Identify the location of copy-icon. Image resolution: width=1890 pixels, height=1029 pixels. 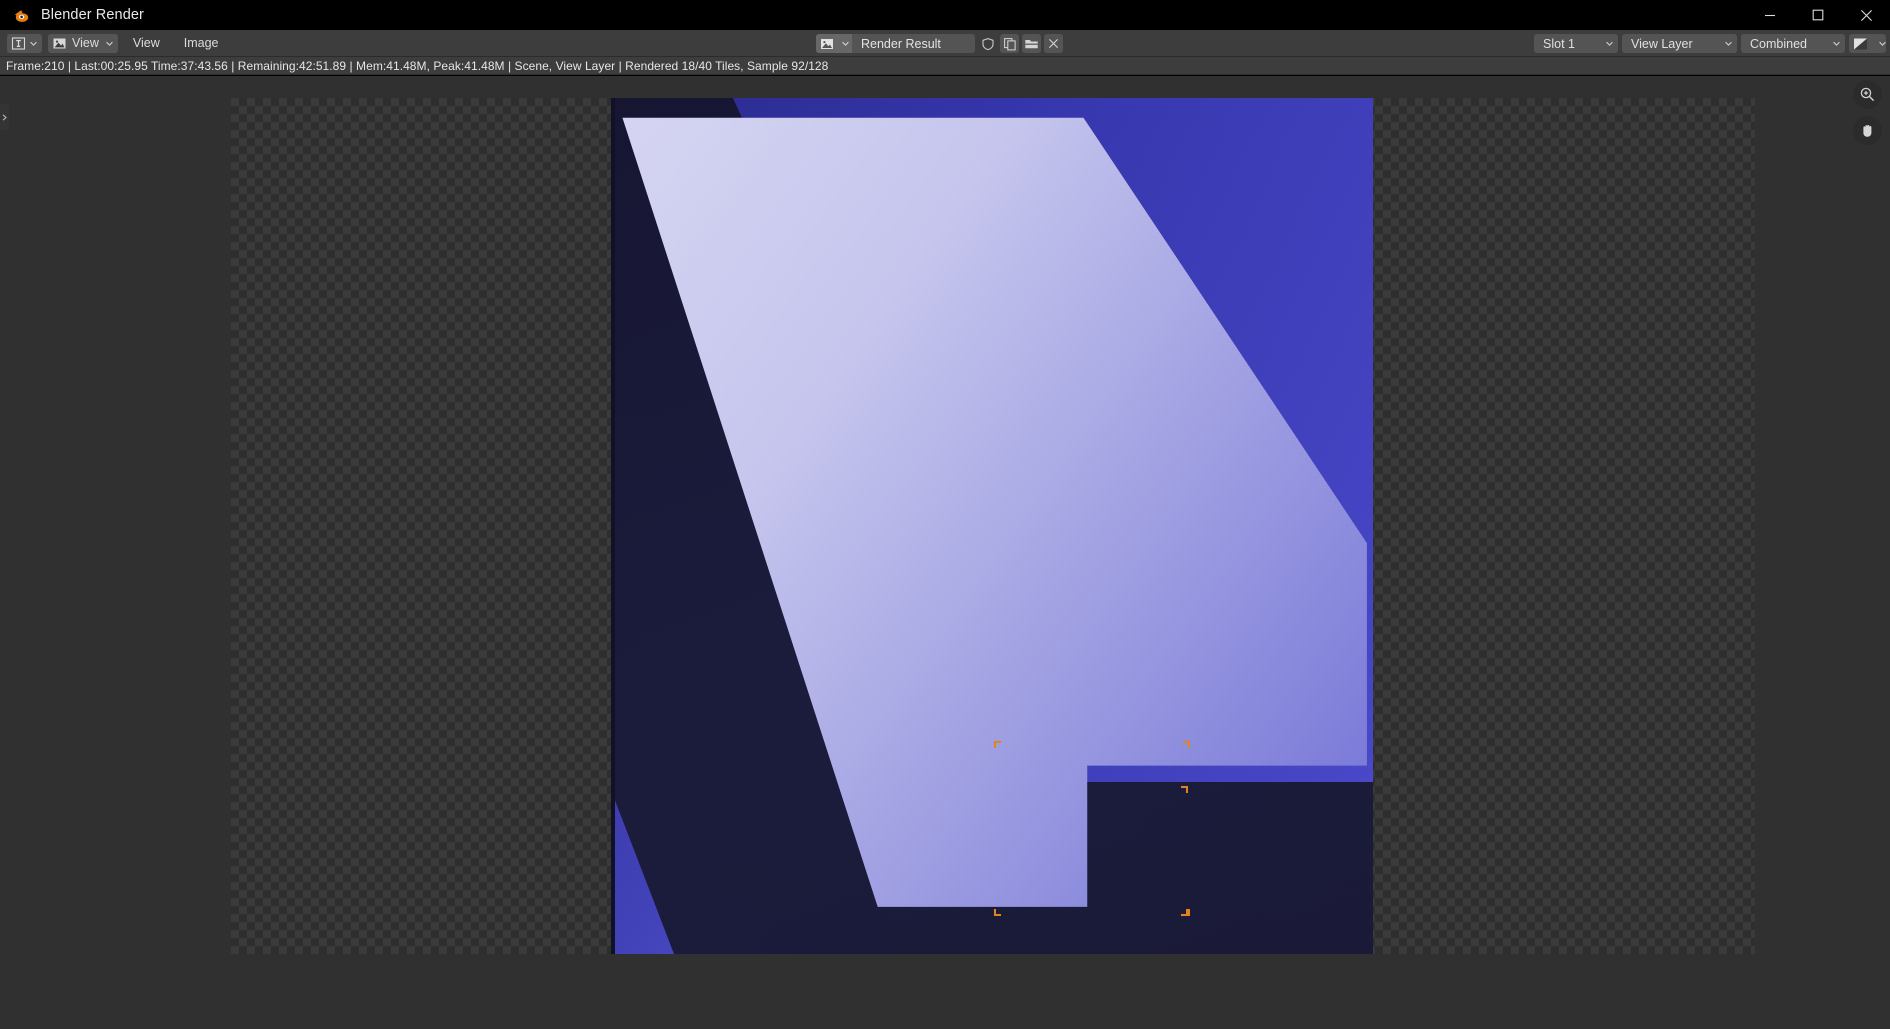
(1010, 44).